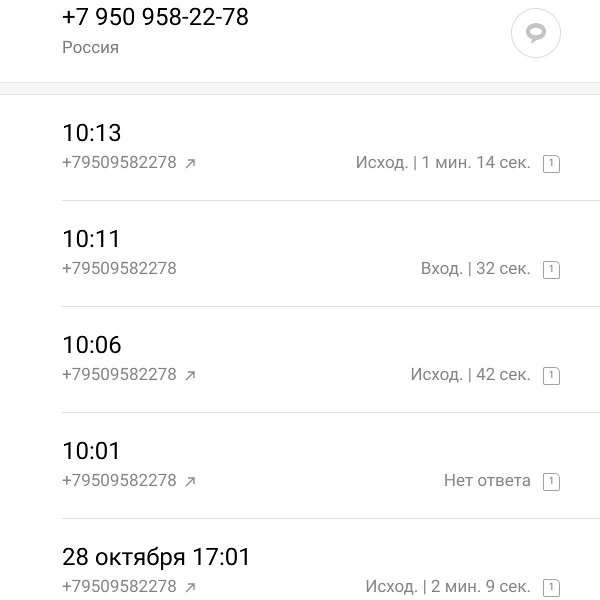 The image size is (600, 600). Describe the element at coordinates (475, 270) in the screenshot. I see `call-details: Вход. | 32 сек.` at that location.